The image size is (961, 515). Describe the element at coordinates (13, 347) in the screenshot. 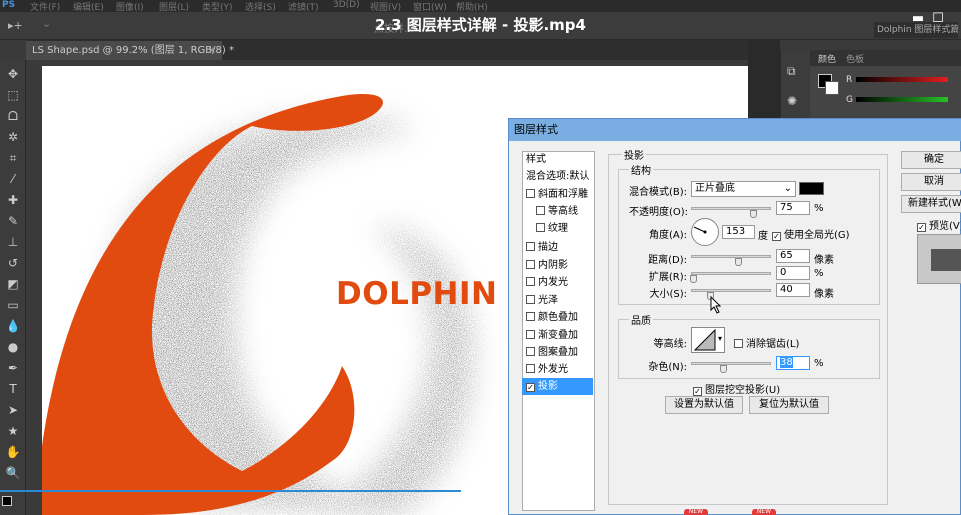

I see `dodge-tool-icon: ●` at that location.